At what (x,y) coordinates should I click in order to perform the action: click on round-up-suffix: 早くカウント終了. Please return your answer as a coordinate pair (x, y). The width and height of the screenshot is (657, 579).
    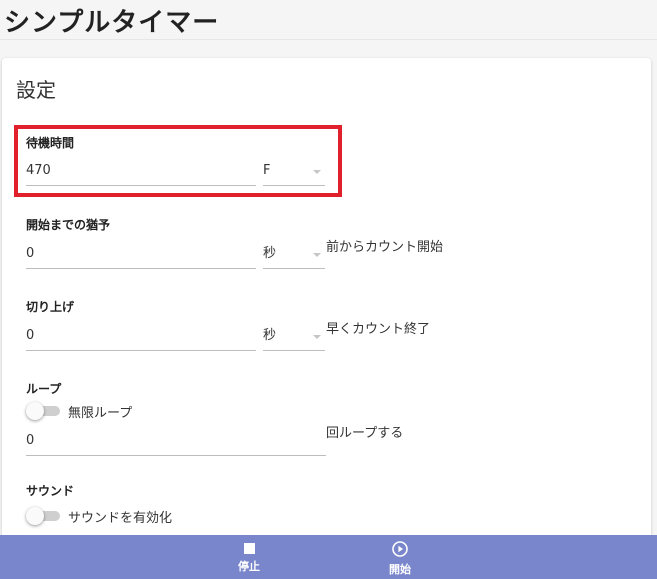
    Looking at the image, I should click on (378, 329).